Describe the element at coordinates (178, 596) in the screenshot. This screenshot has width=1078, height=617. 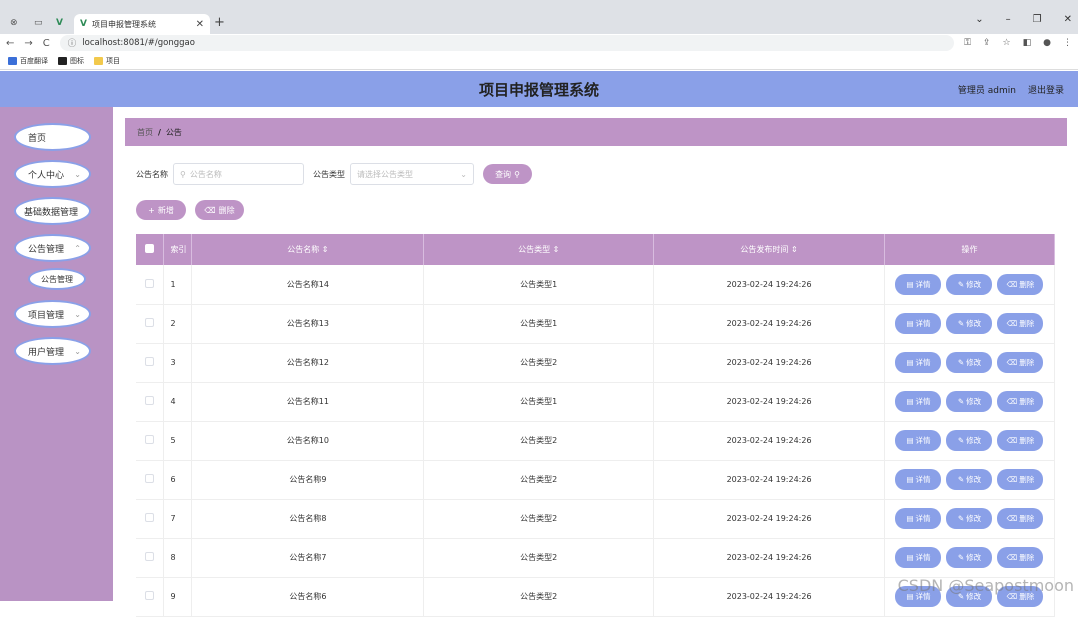
I see `row-index: 9` at that location.